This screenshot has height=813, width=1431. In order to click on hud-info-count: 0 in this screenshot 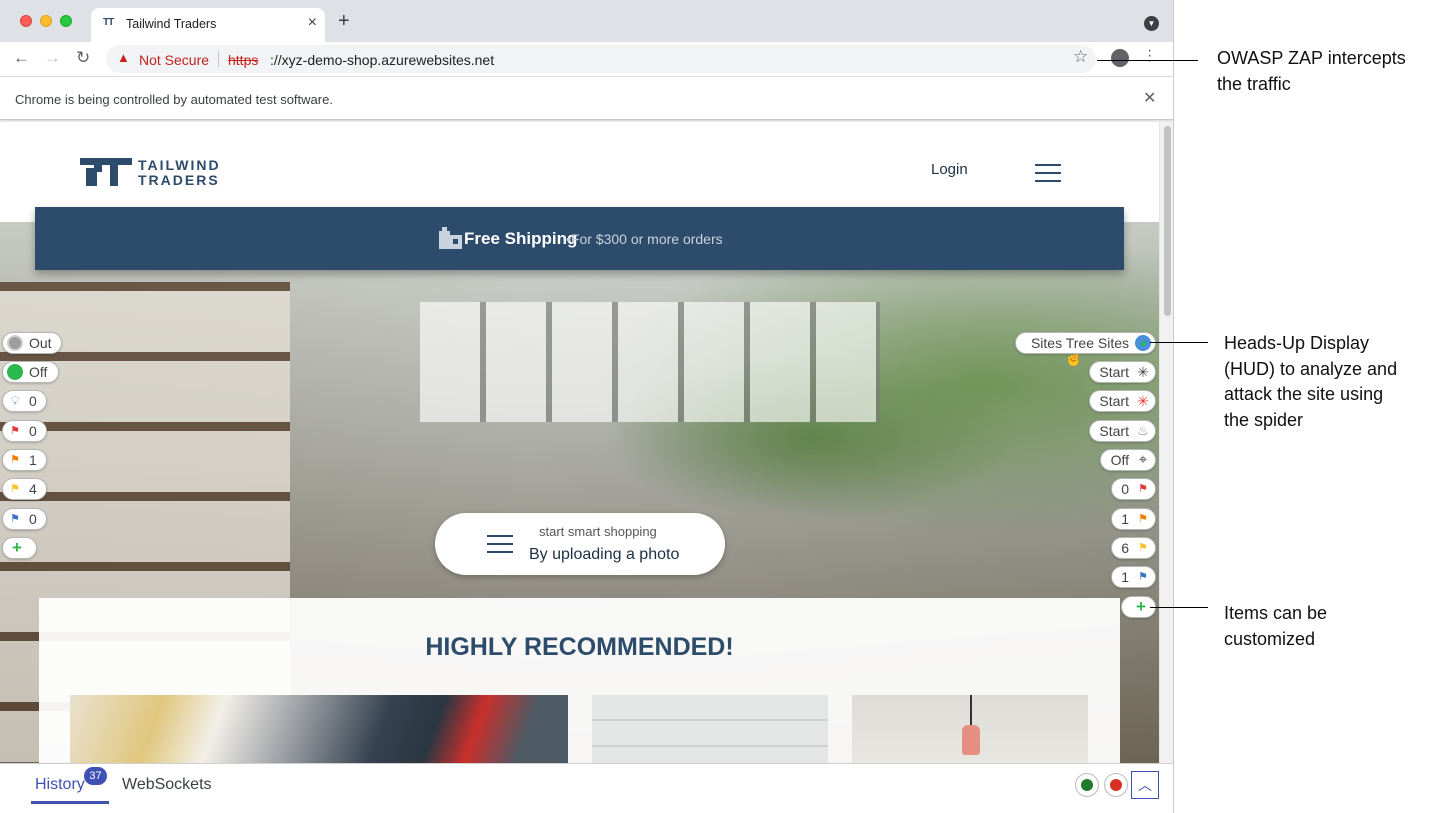, I will do `click(33, 401)`.